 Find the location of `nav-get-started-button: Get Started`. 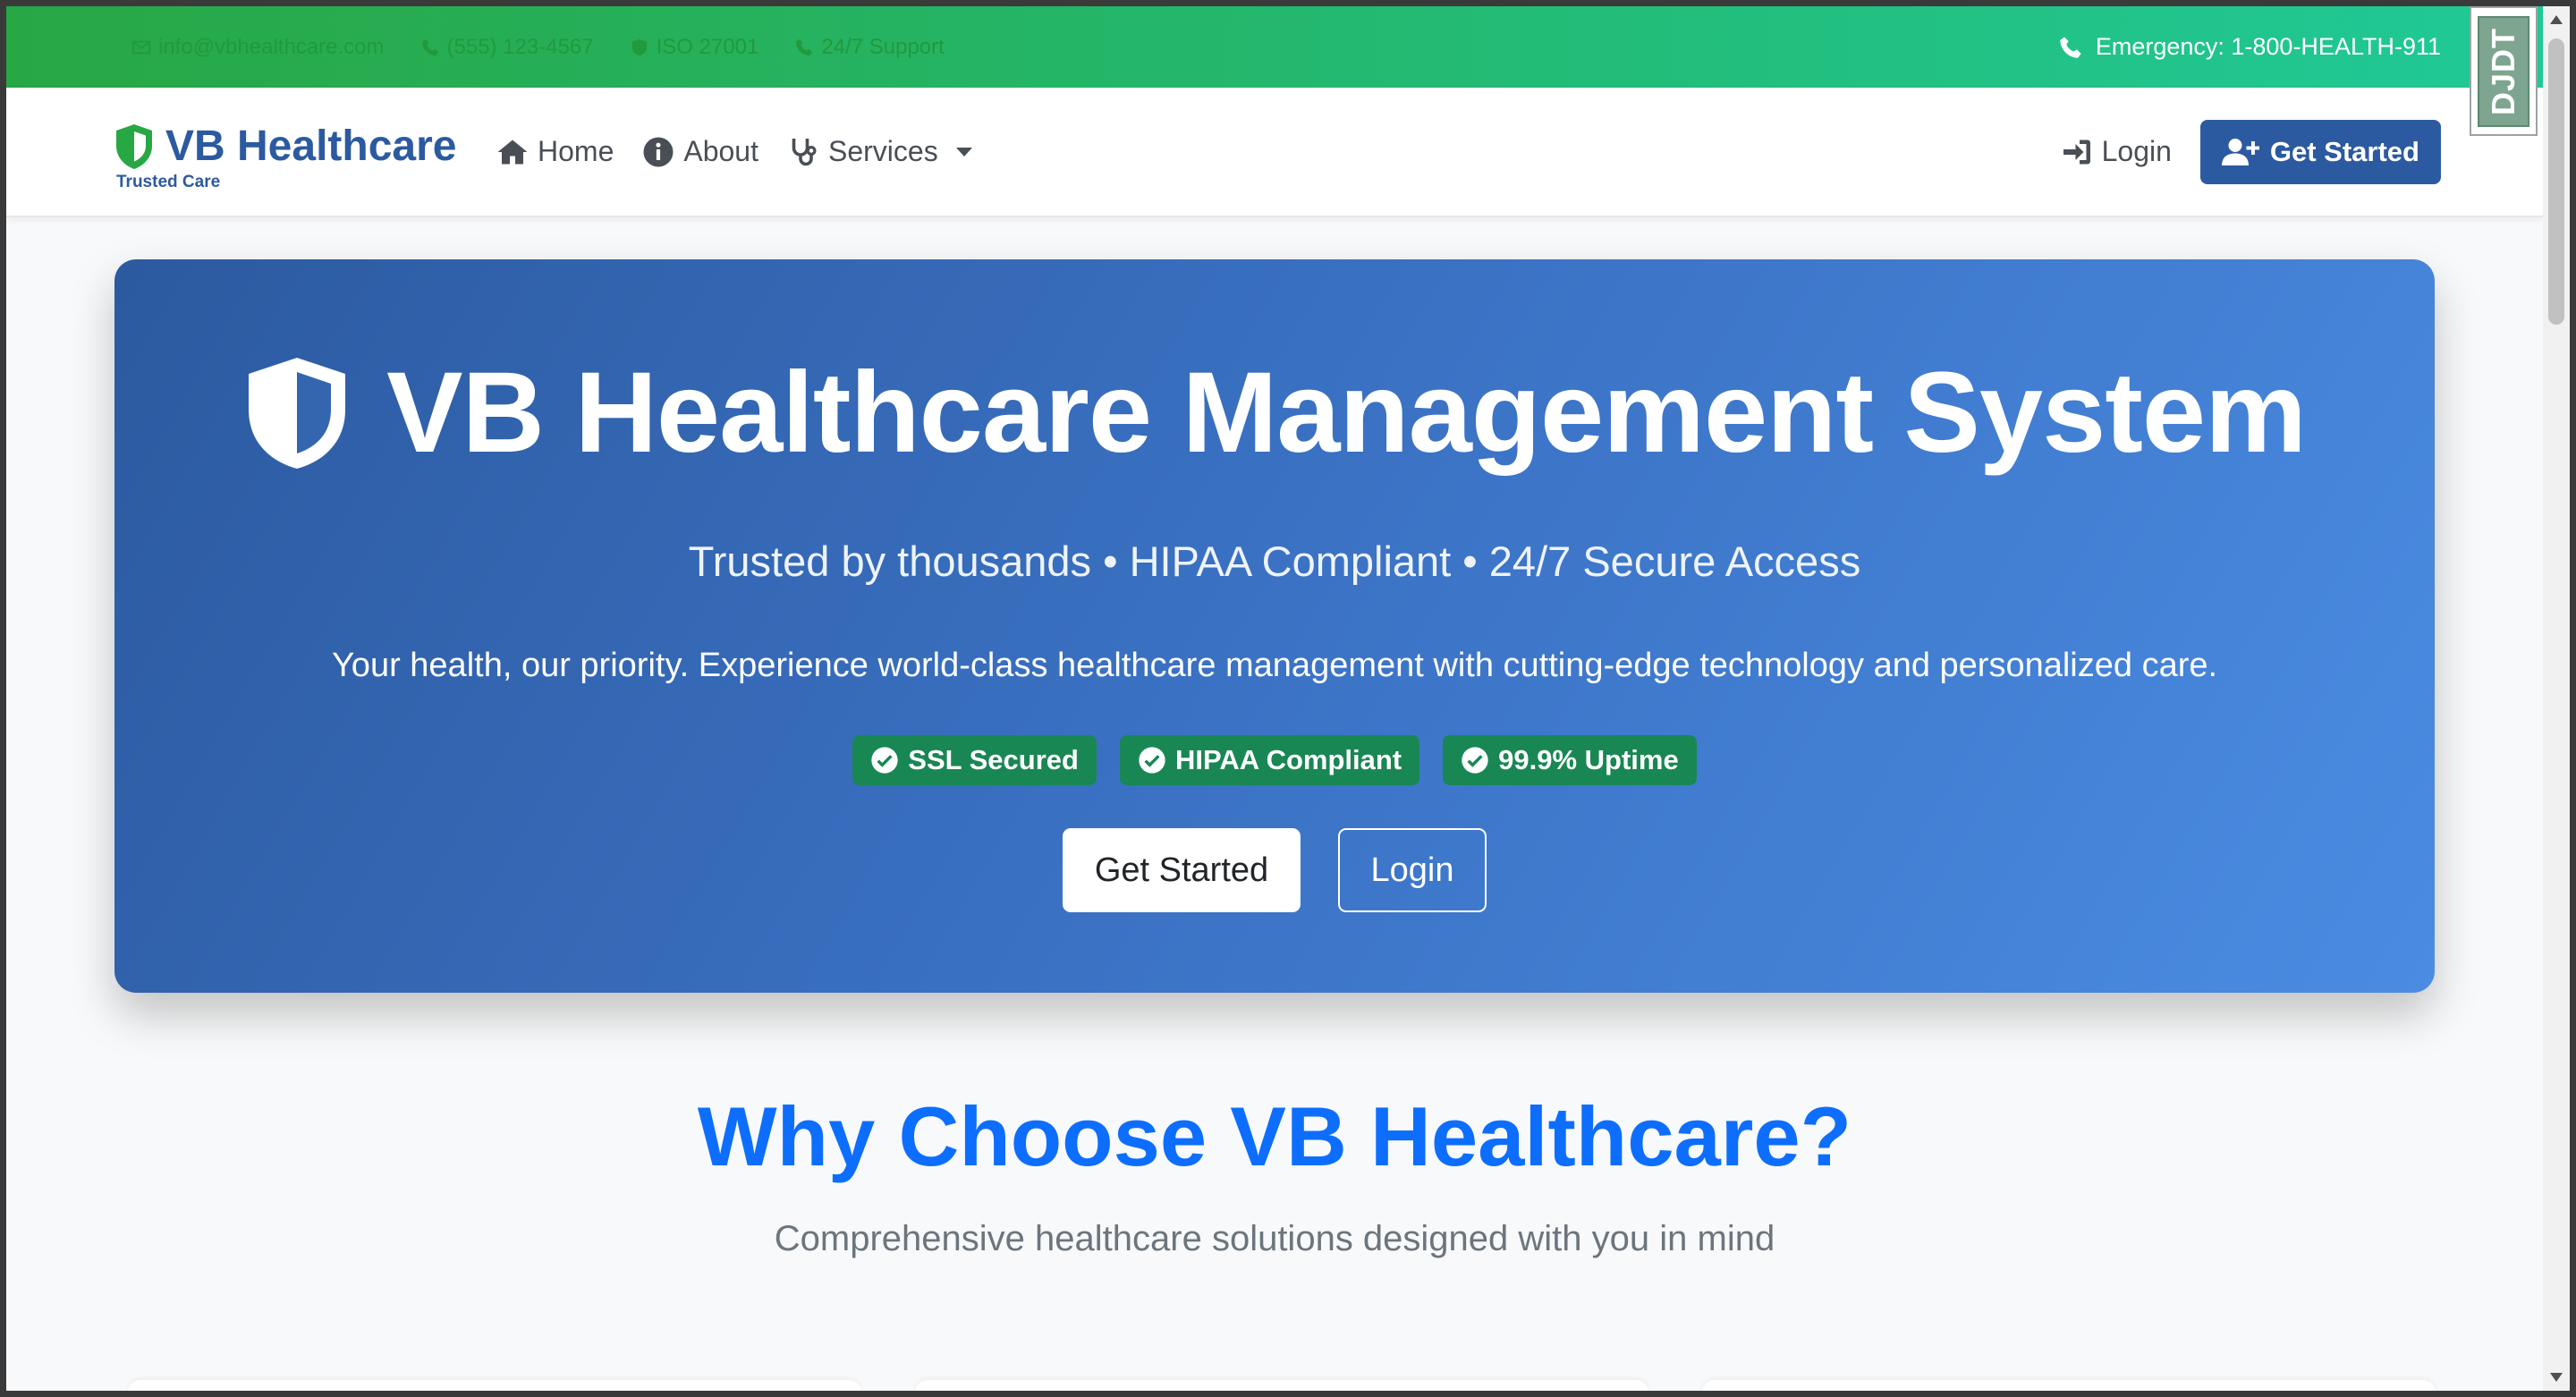

nav-get-started-button: Get Started is located at coordinates (2320, 151).